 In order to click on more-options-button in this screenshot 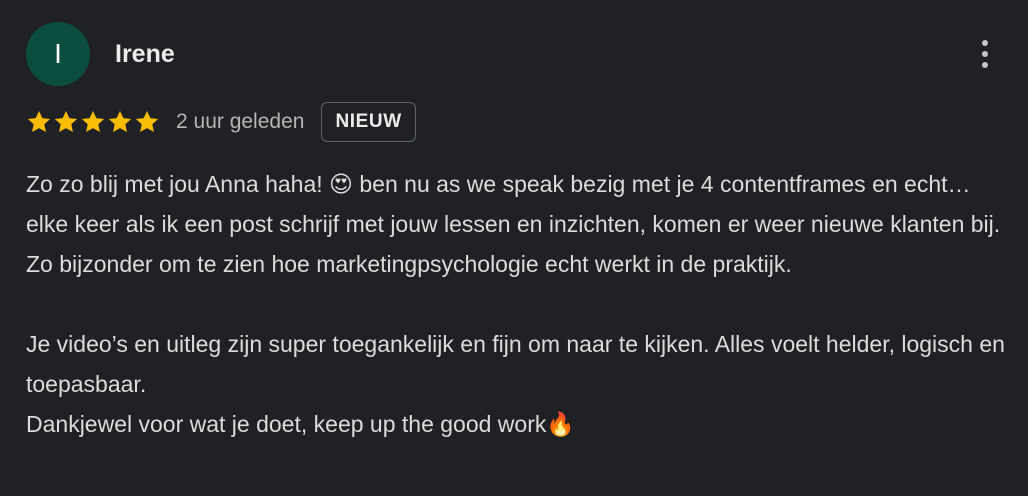, I will do `click(985, 54)`.